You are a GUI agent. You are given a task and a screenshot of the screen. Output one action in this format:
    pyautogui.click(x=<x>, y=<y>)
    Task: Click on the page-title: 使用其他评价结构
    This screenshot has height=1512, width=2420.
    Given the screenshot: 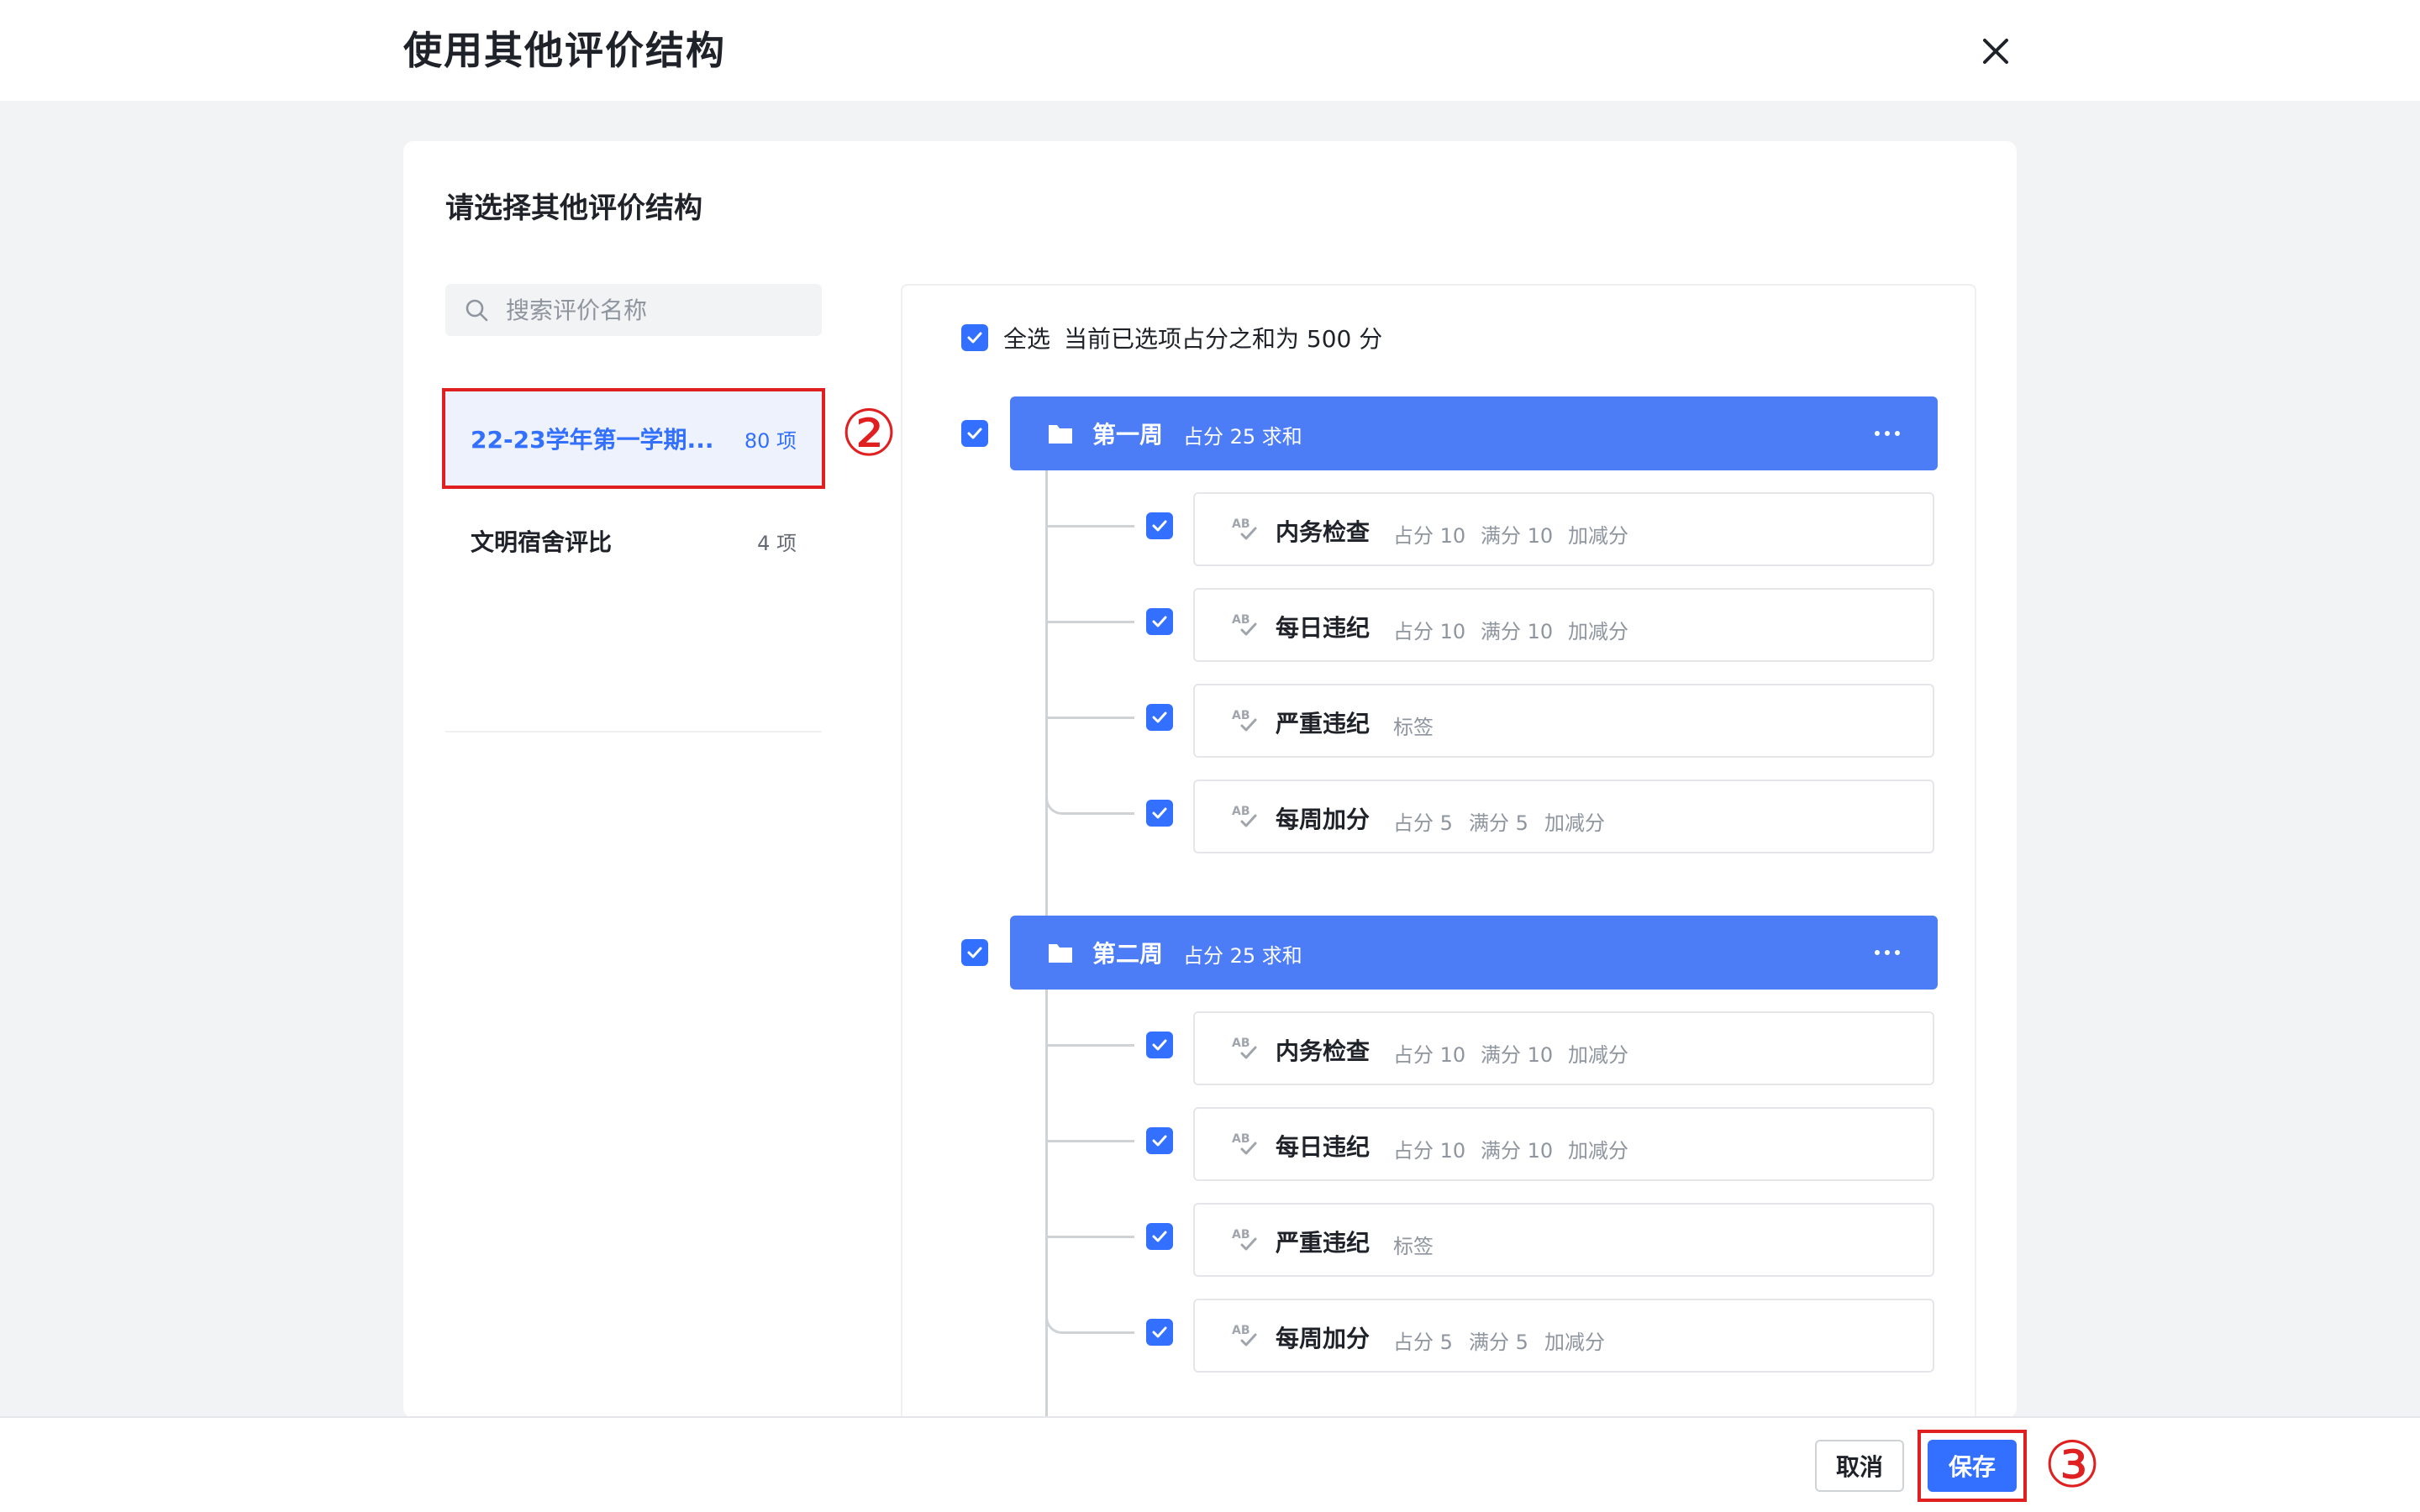 What is the action you would take?
    pyautogui.click(x=564, y=50)
    